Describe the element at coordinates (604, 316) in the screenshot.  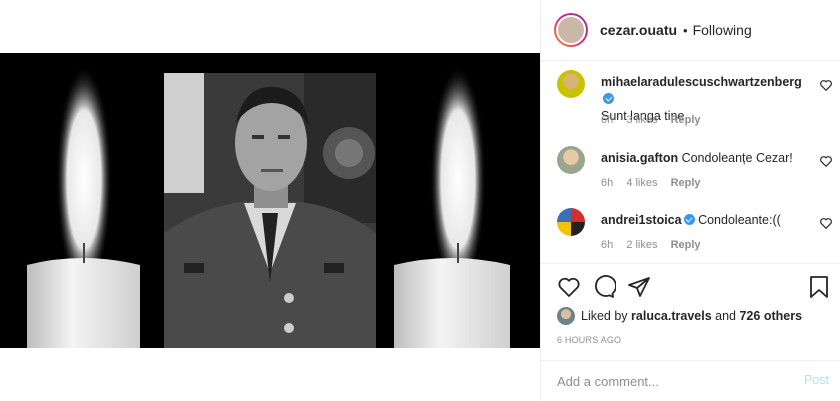
I see `liked-by-prefix: Liked by` at that location.